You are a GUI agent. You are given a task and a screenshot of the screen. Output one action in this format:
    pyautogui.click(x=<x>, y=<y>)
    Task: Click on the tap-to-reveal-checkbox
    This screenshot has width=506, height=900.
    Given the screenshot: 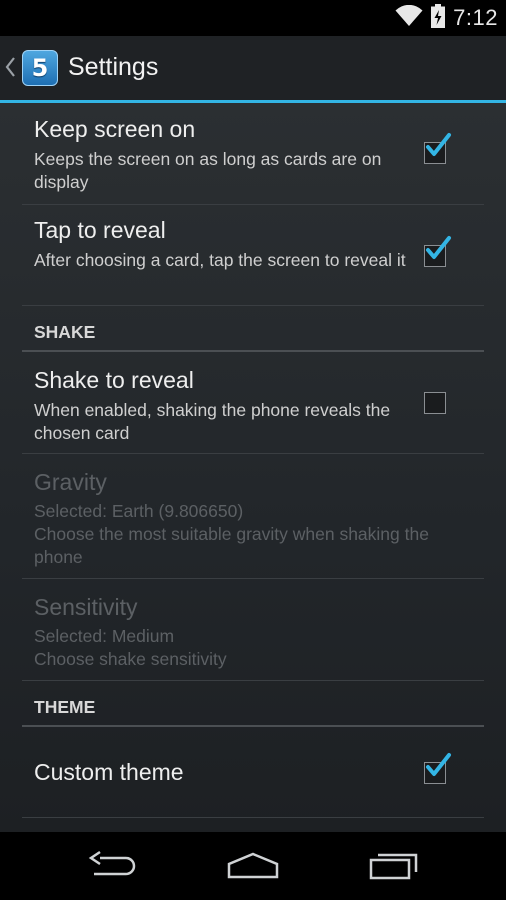 What is the action you would take?
    pyautogui.click(x=437, y=251)
    